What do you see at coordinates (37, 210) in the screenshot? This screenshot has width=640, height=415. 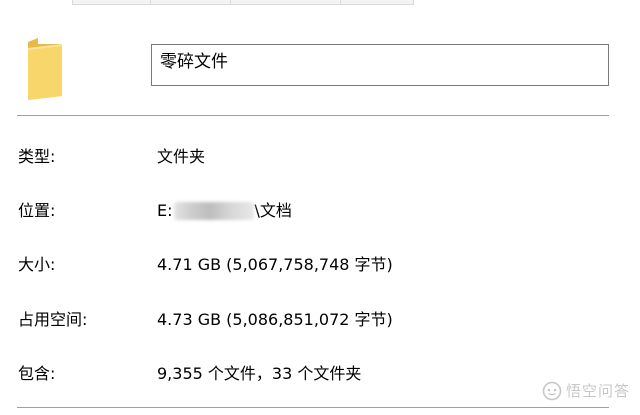 I see `location-label: 位置:` at bounding box center [37, 210].